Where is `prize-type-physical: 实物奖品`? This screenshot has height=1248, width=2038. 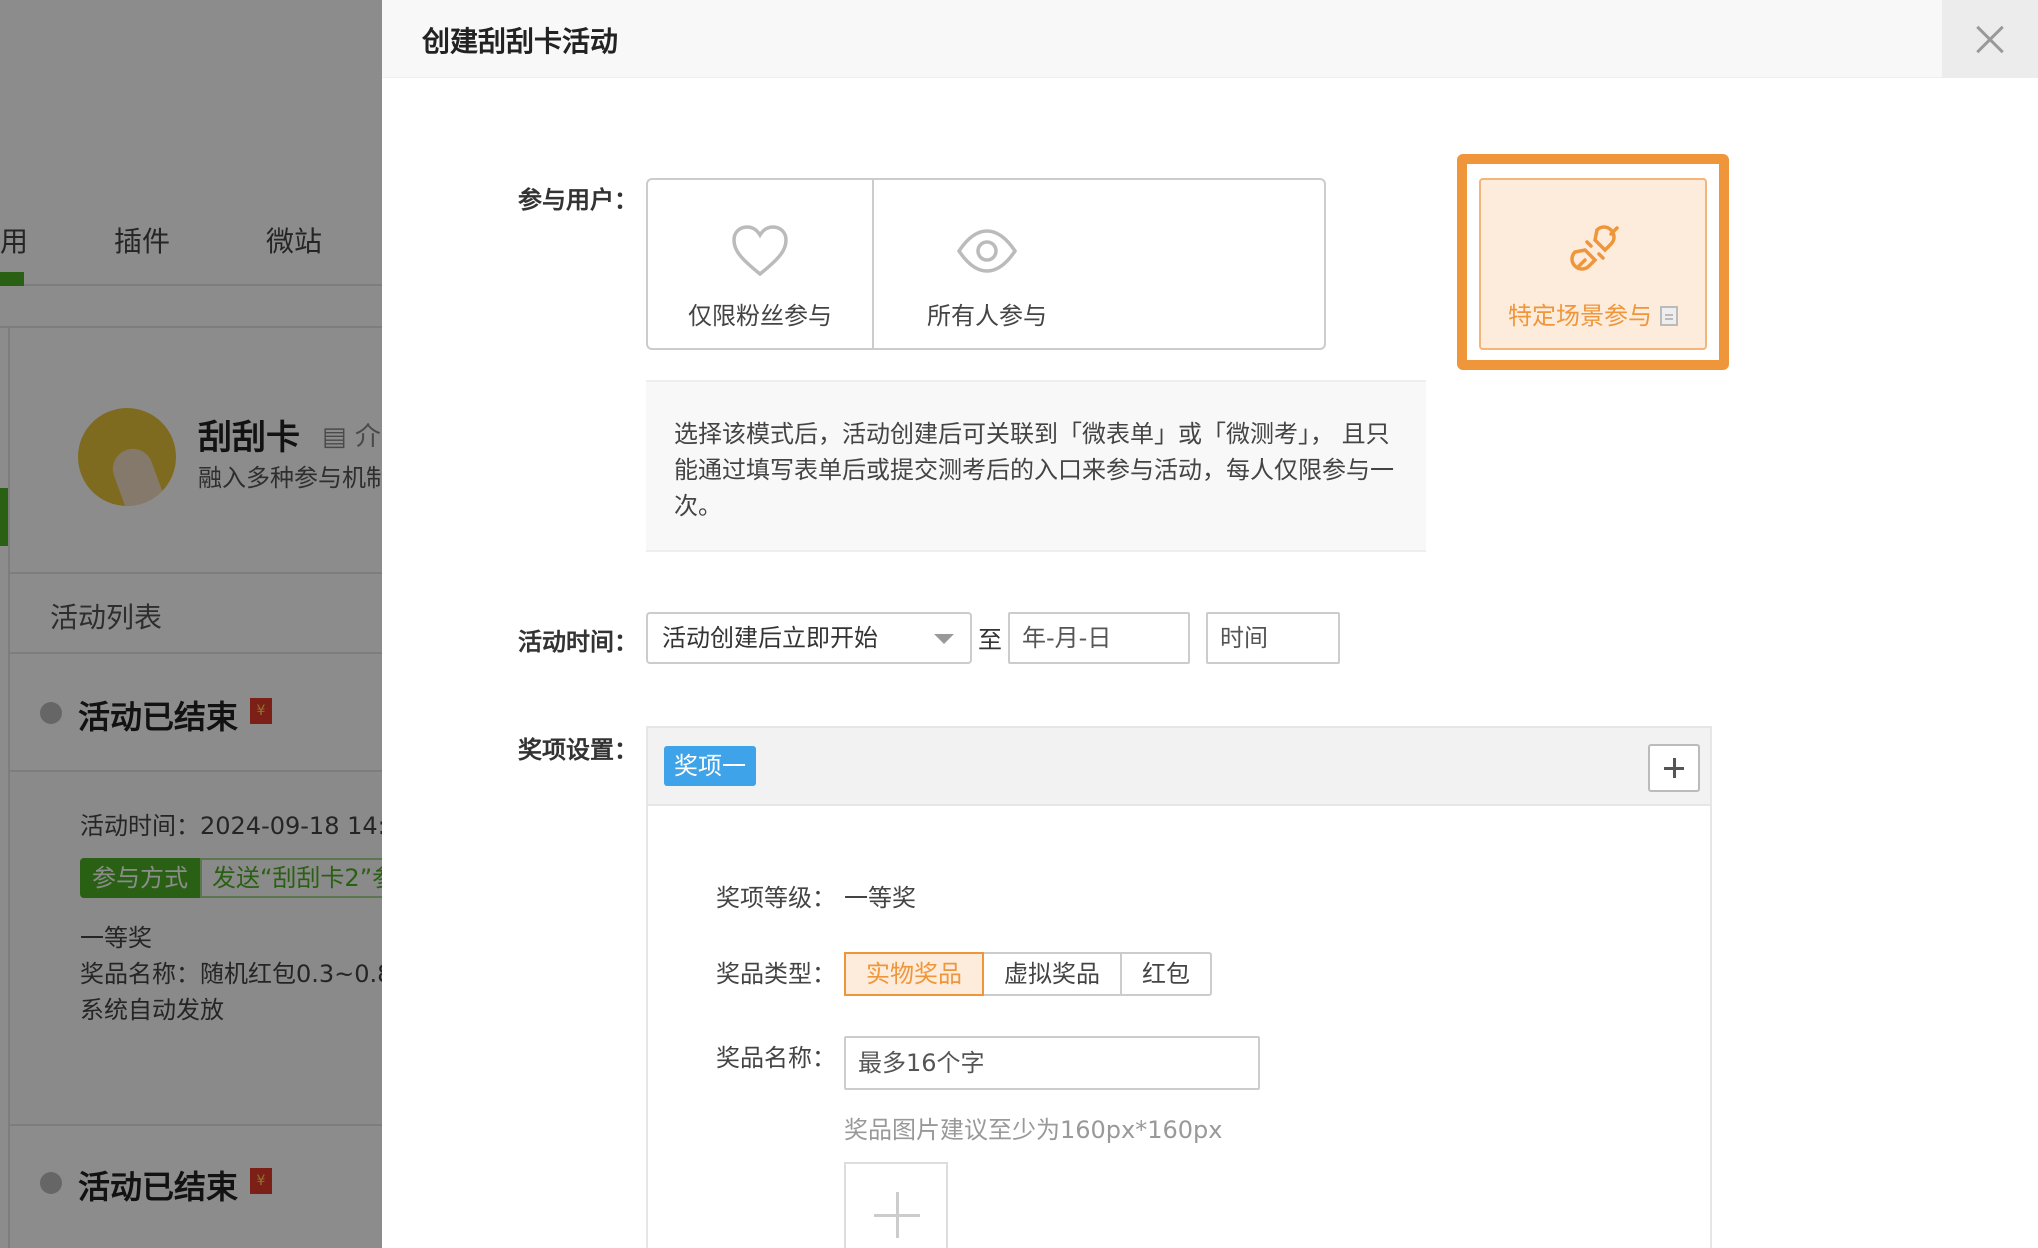 prize-type-physical: 实物奖品 is located at coordinates (914, 974).